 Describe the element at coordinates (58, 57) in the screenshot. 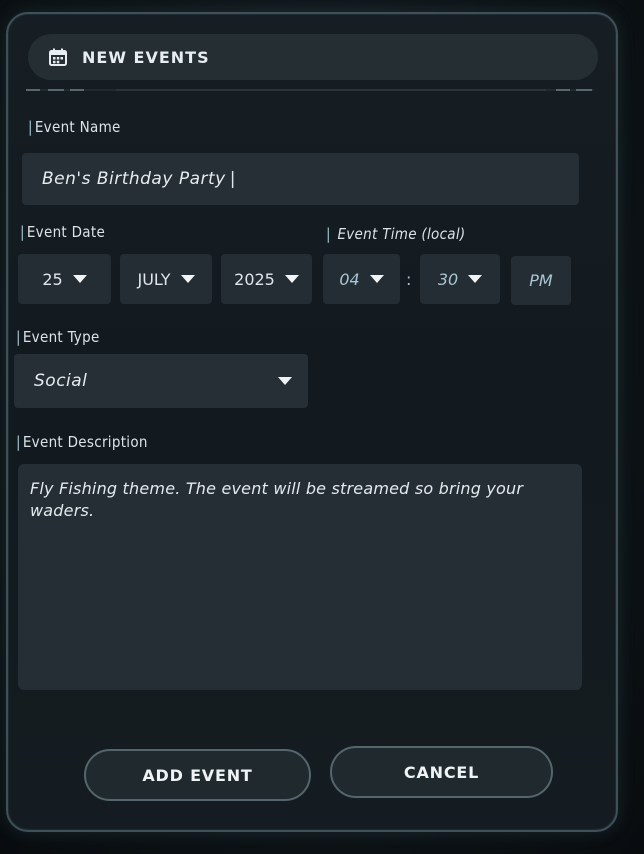

I see `calendar-icon` at that location.